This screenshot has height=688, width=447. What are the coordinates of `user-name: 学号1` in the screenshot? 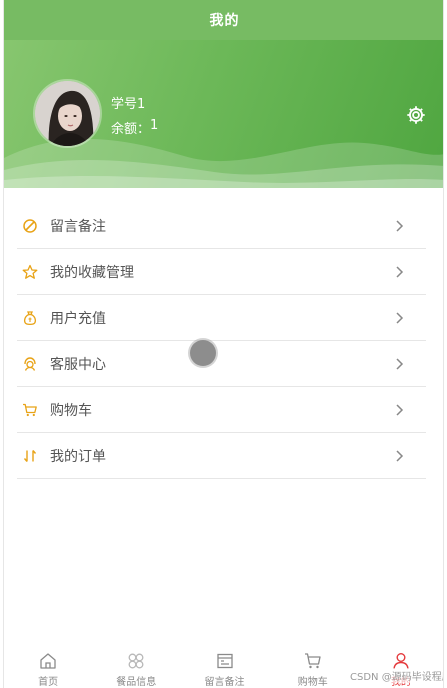 It's located at (128, 104).